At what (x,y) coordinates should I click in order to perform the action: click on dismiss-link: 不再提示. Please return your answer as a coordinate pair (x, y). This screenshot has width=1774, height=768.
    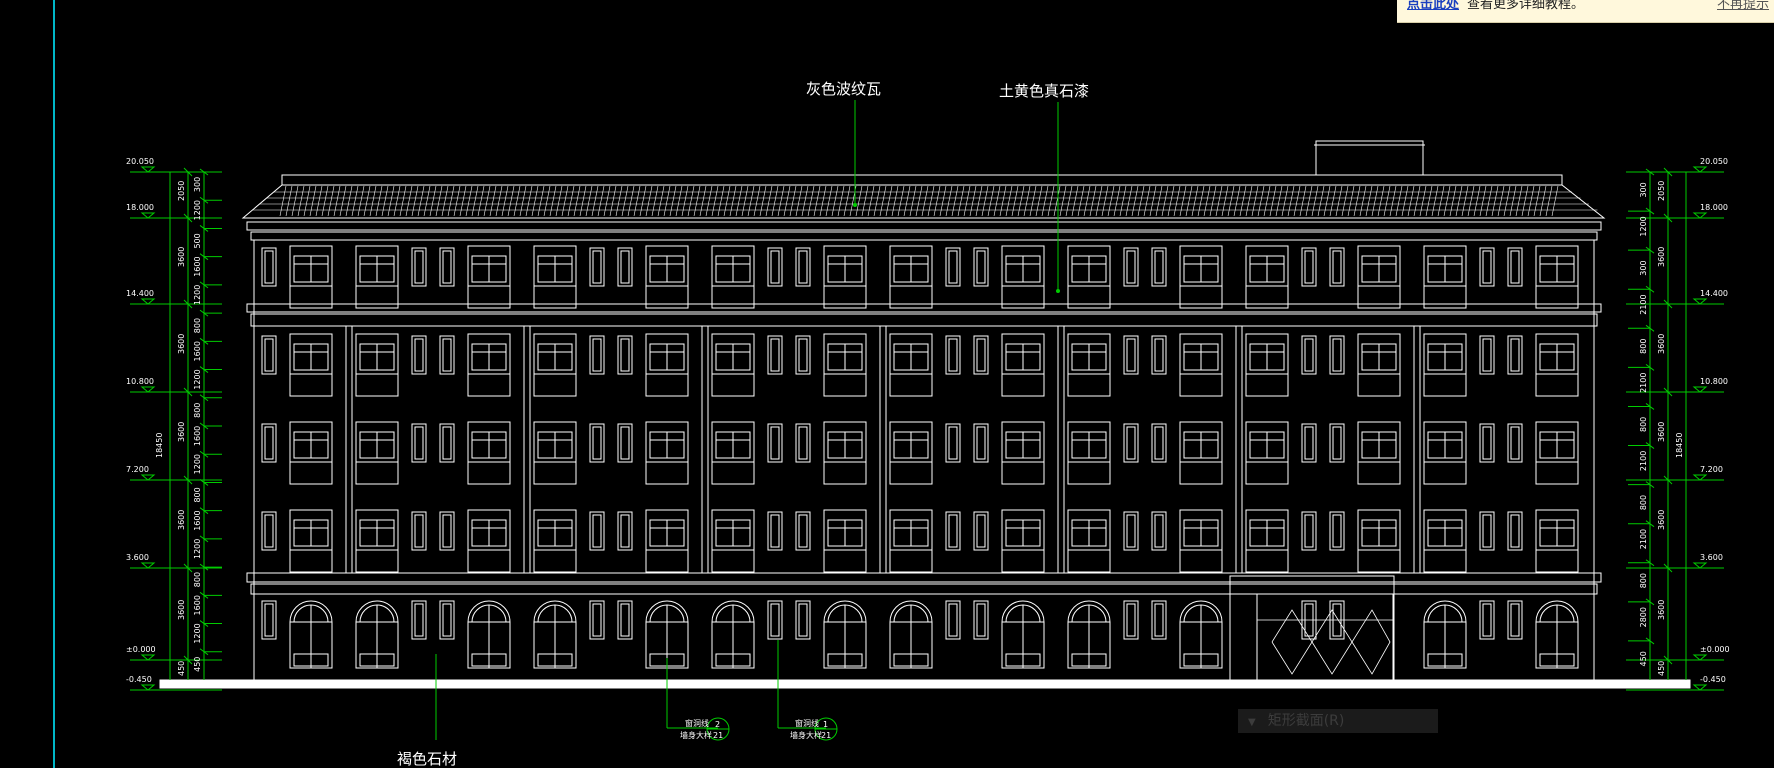
    Looking at the image, I should click on (1743, 6).